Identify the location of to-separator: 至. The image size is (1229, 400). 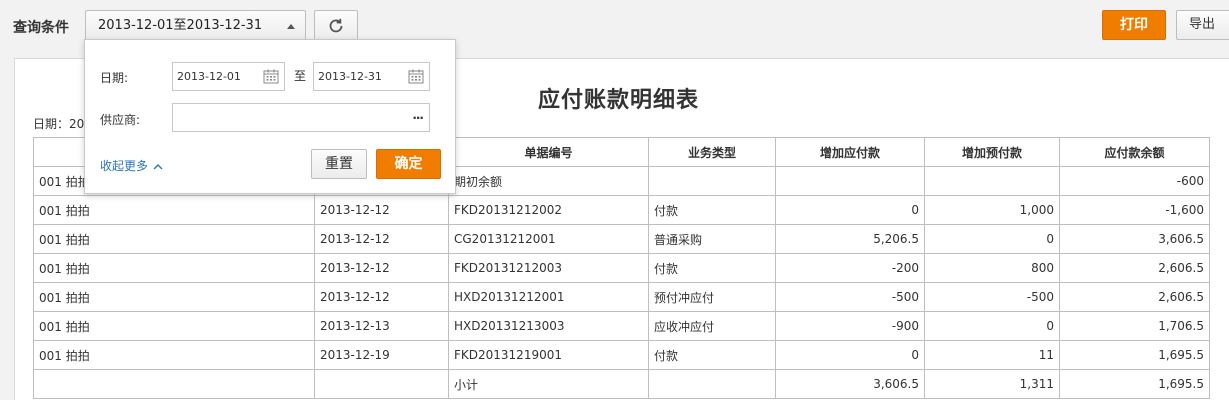
(300, 76).